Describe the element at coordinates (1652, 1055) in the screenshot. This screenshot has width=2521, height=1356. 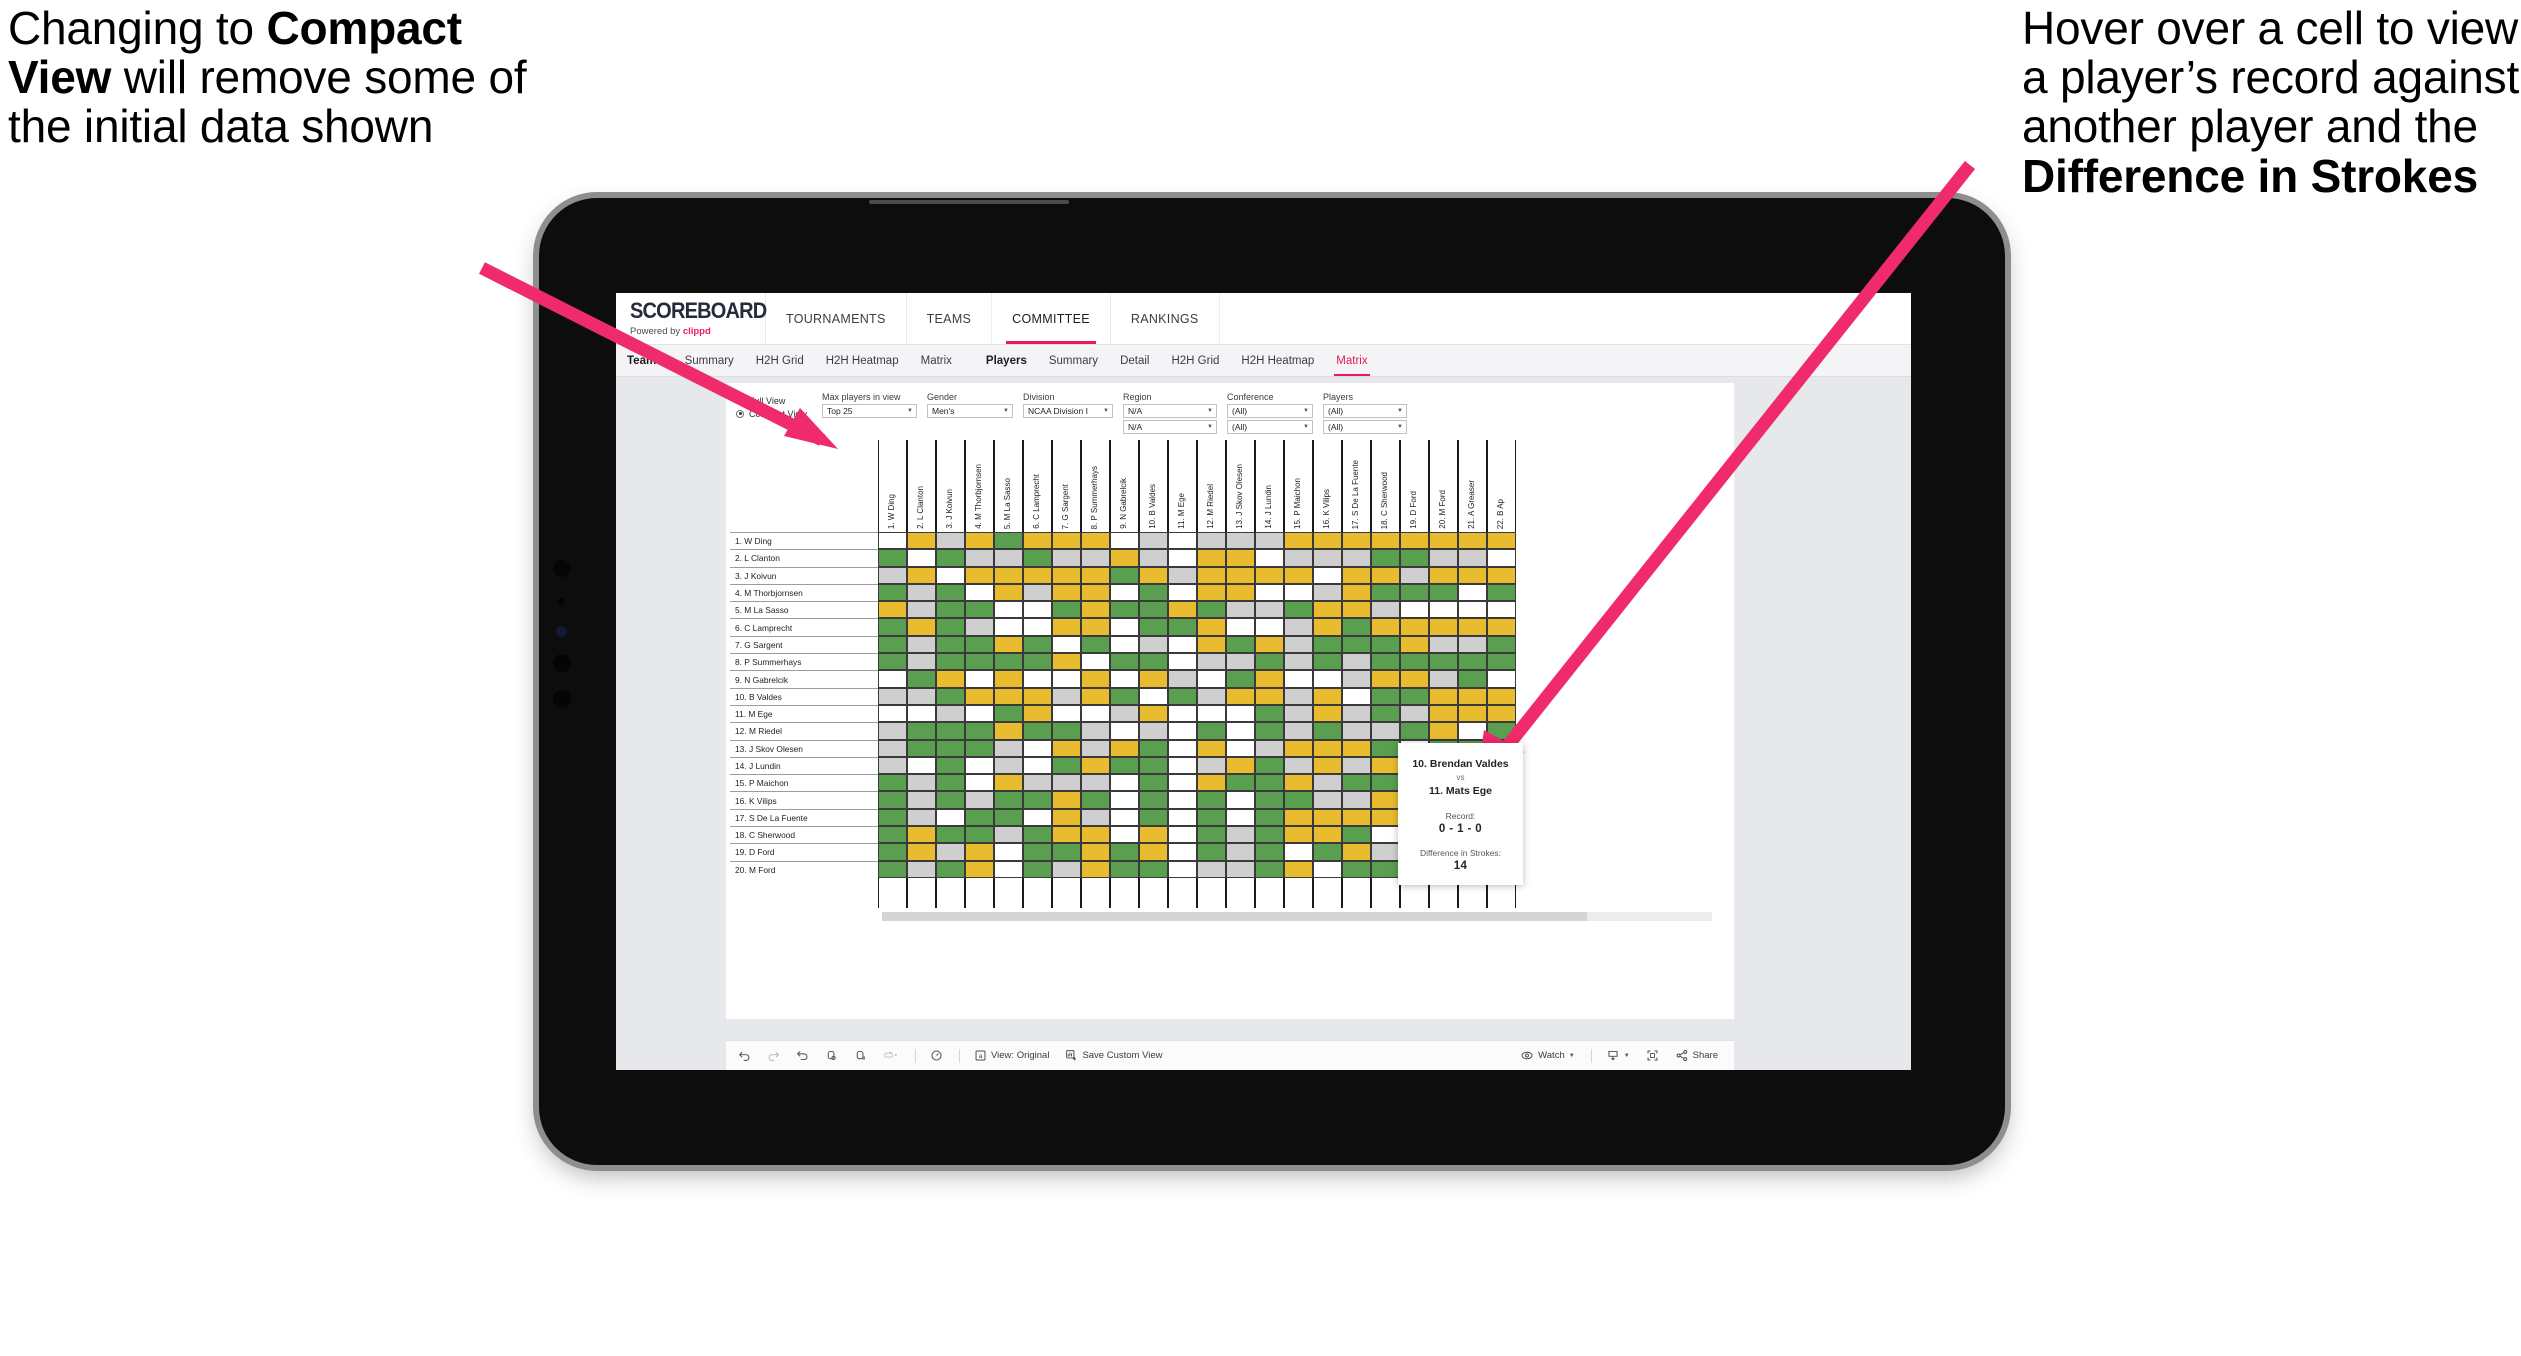
I see `fullscreen-button` at that location.